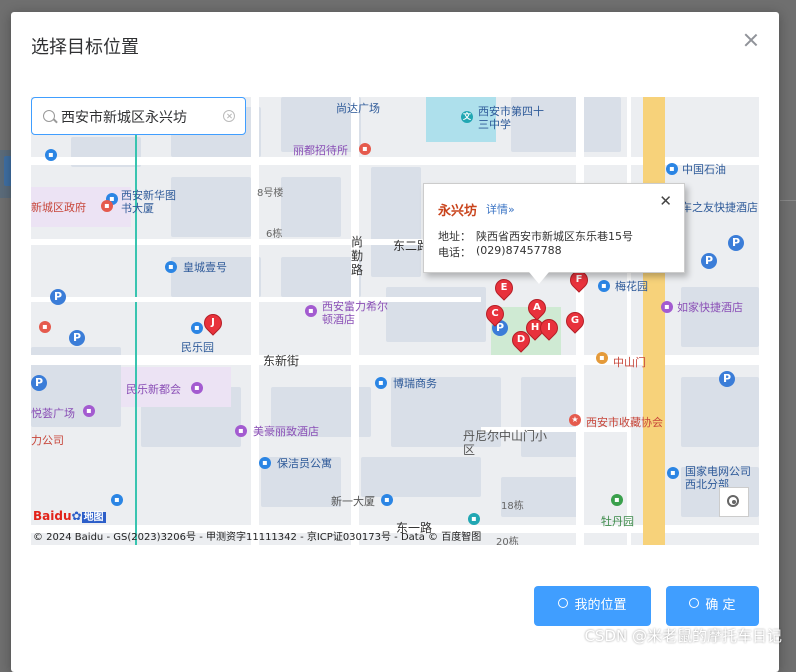  Describe the element at coordinates (513, 118) in the screenshot. I see `poi-label: 西安市第四十三中学` at that location.